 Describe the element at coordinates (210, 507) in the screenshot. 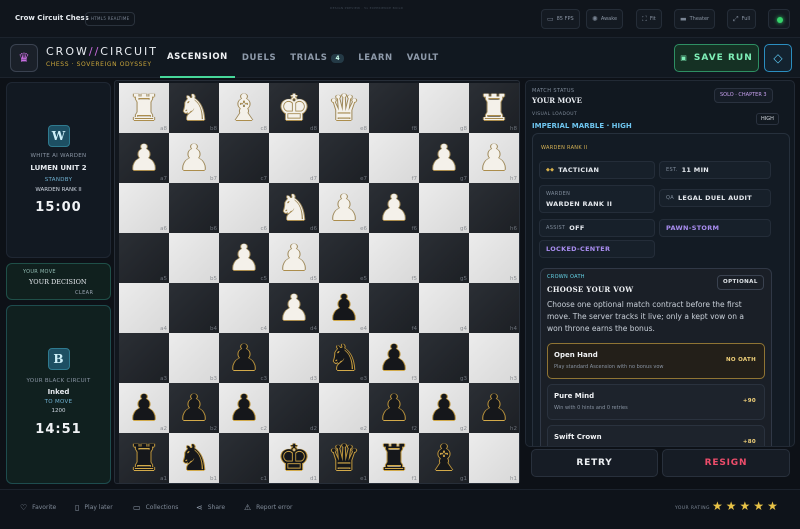

I see `share-button: ⋖ Share` at that location.